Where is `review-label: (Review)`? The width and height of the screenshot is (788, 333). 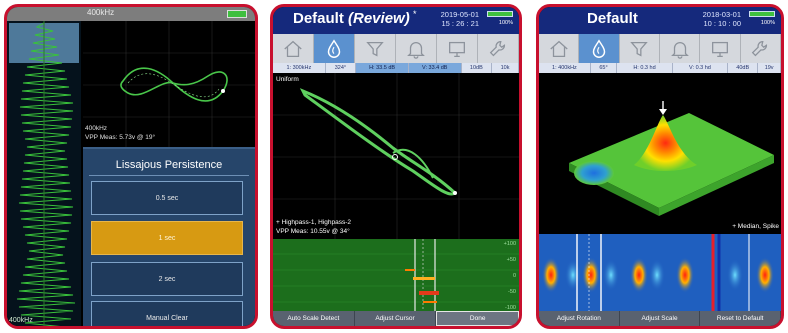 review-label: (Review) is located at coordinates (379, 18).